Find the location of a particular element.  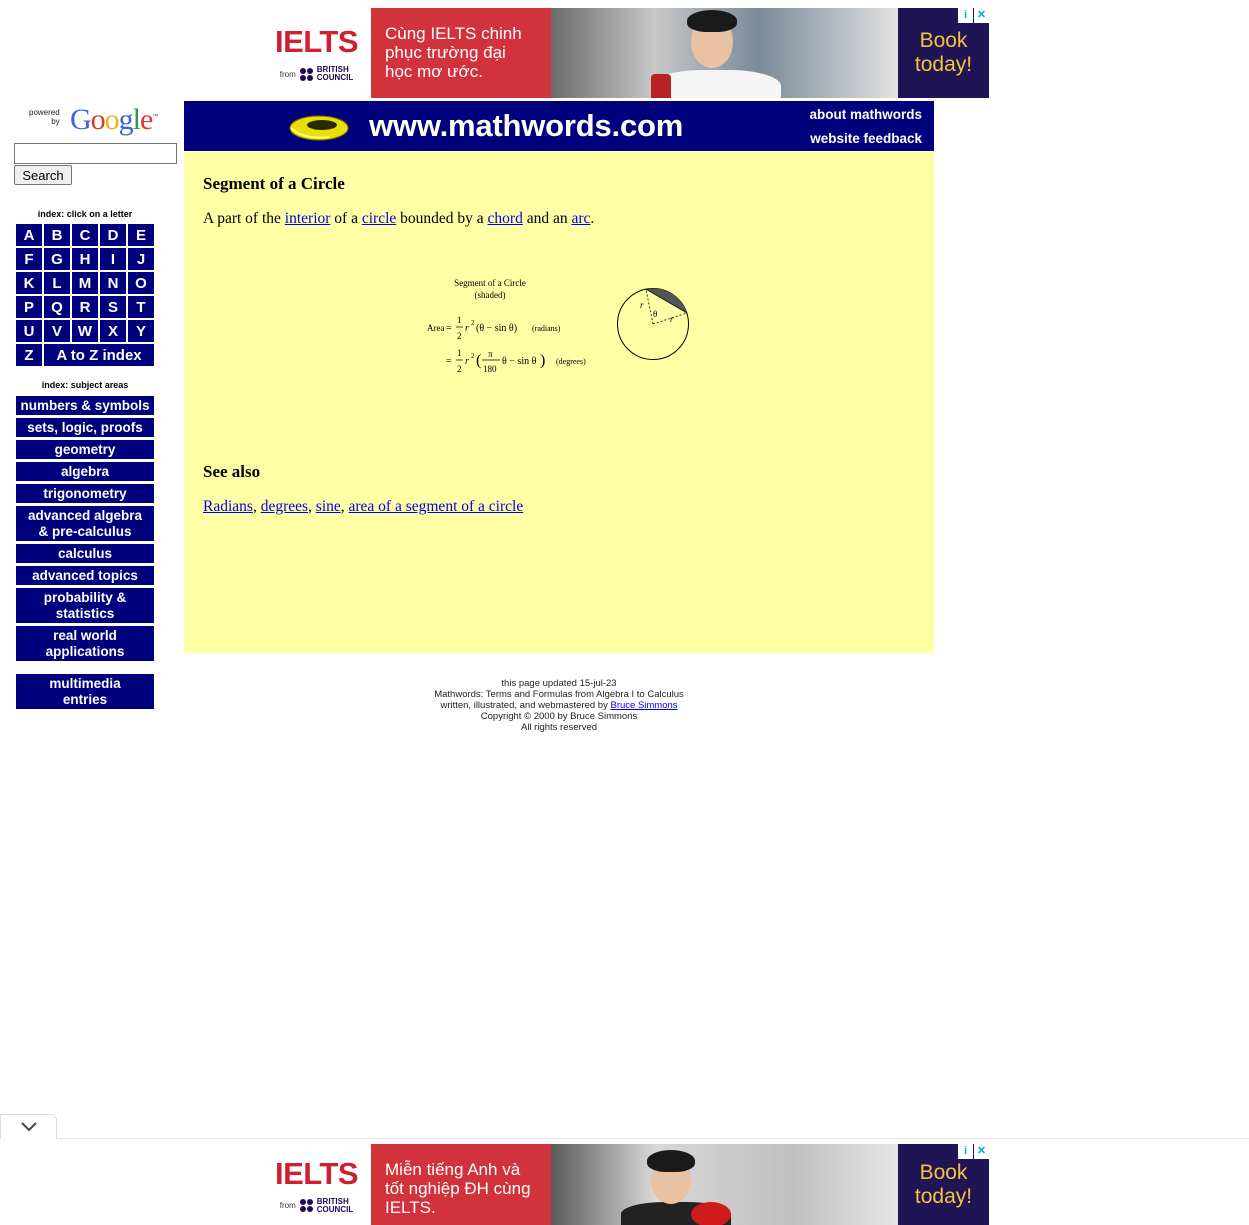

link-chord: chord is located at coordinates (505, 218).